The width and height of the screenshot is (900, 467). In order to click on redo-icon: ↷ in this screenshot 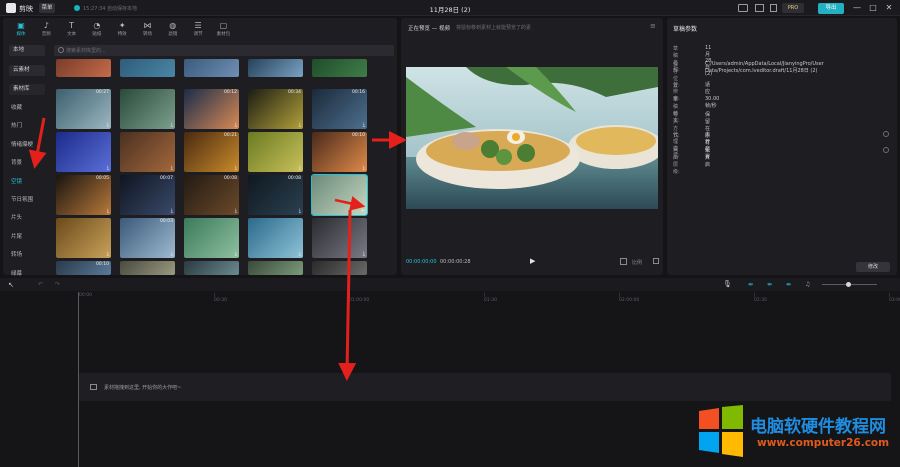, I will do `click(57, 284)`.